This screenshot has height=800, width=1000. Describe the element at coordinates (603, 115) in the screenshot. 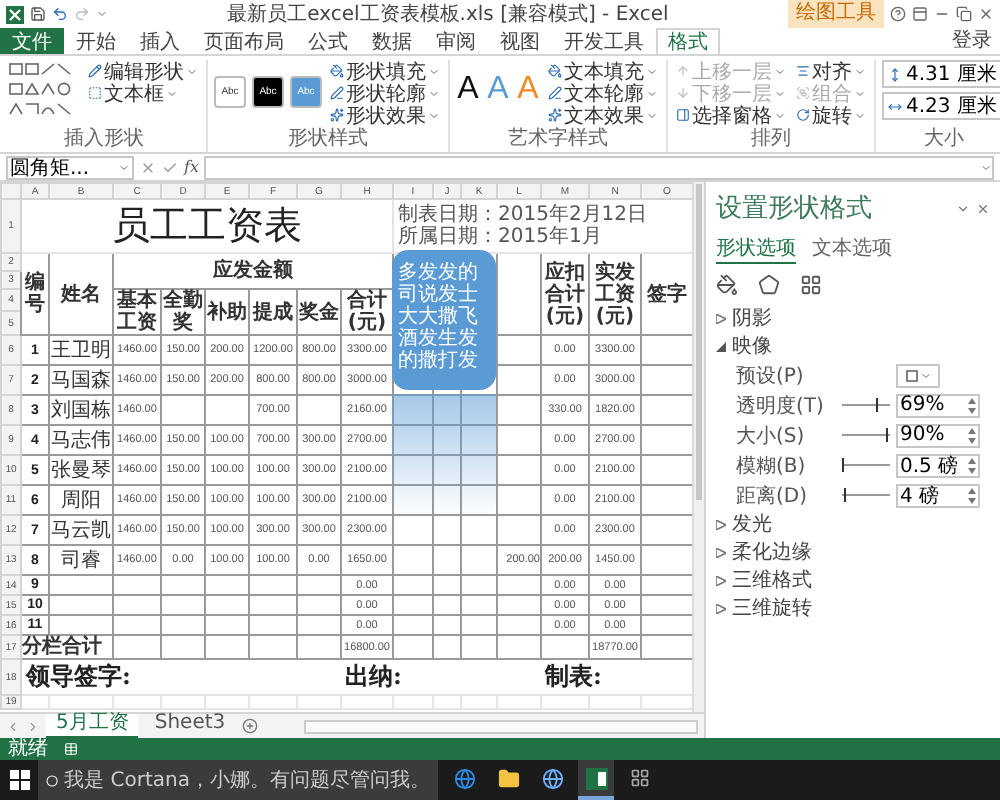

I see `ribbon-command: 文本效果` at that location.